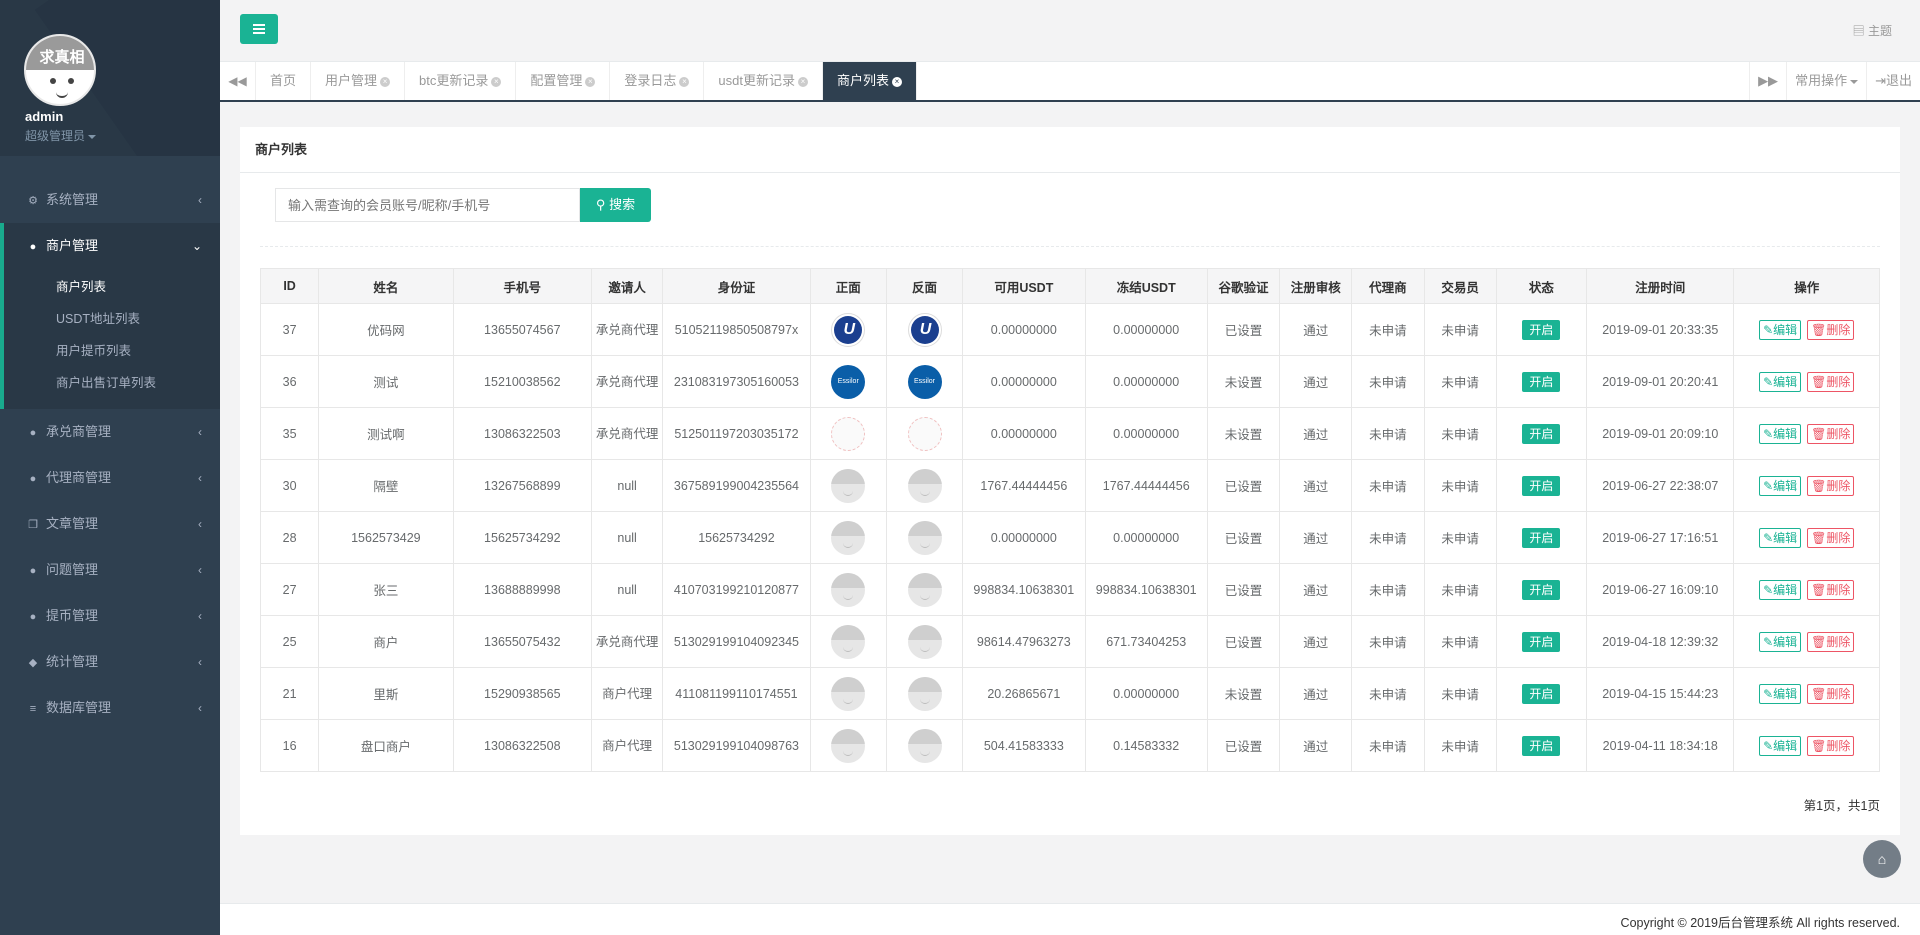 Image resolution: width=1920 pixels, height=935 pixels. What do you see at coordinates (110, 432) in the screenshot?
I see `sidebar-item-acceptor: ● 承兑商管理 ‹` at bounding box center [110, 432].